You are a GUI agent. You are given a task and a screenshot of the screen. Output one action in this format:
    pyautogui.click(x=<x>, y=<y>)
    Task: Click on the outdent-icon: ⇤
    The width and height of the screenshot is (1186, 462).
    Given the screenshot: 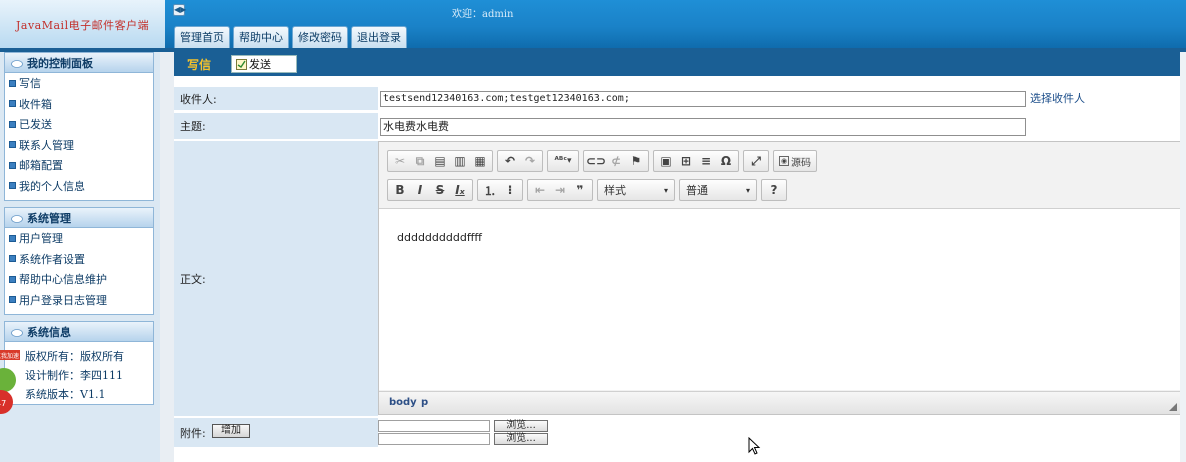 What is the action you would take?
    pyautogui.click(x=540, y=190)
    